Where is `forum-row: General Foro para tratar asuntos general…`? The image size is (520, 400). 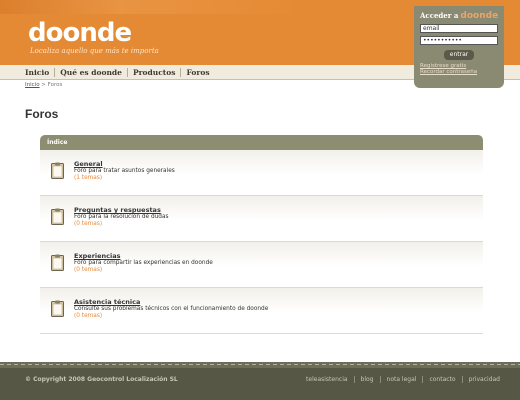 forum-row: General Foro para tratar asuntos general… is located at coordinates (261, 173).